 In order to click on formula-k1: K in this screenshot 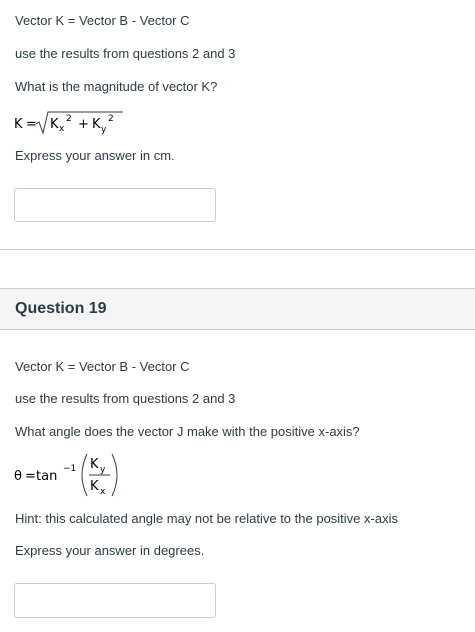, I will do `click(54, 124)`.